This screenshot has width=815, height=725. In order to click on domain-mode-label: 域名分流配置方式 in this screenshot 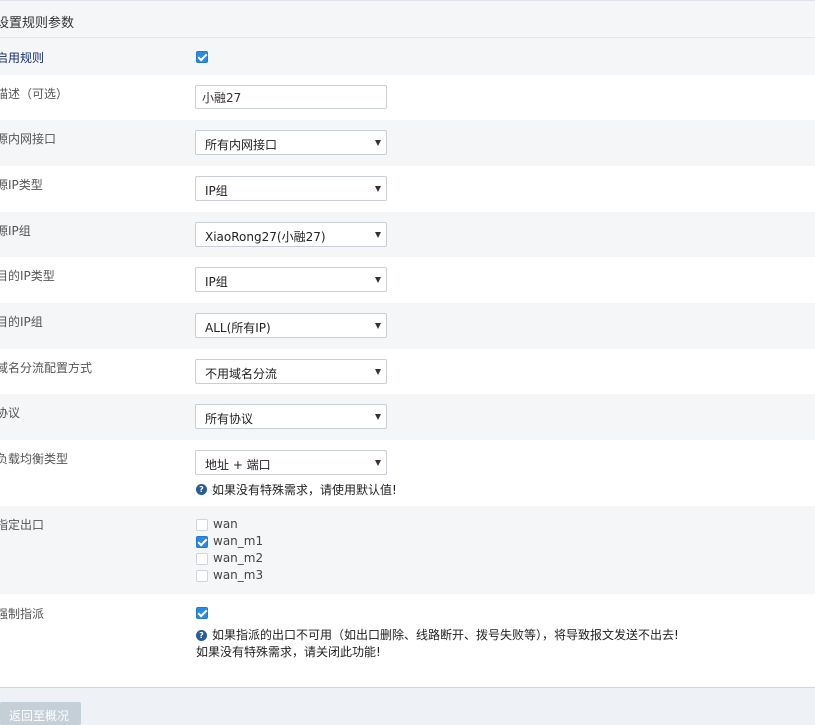, I will do `click(46, 368)`.